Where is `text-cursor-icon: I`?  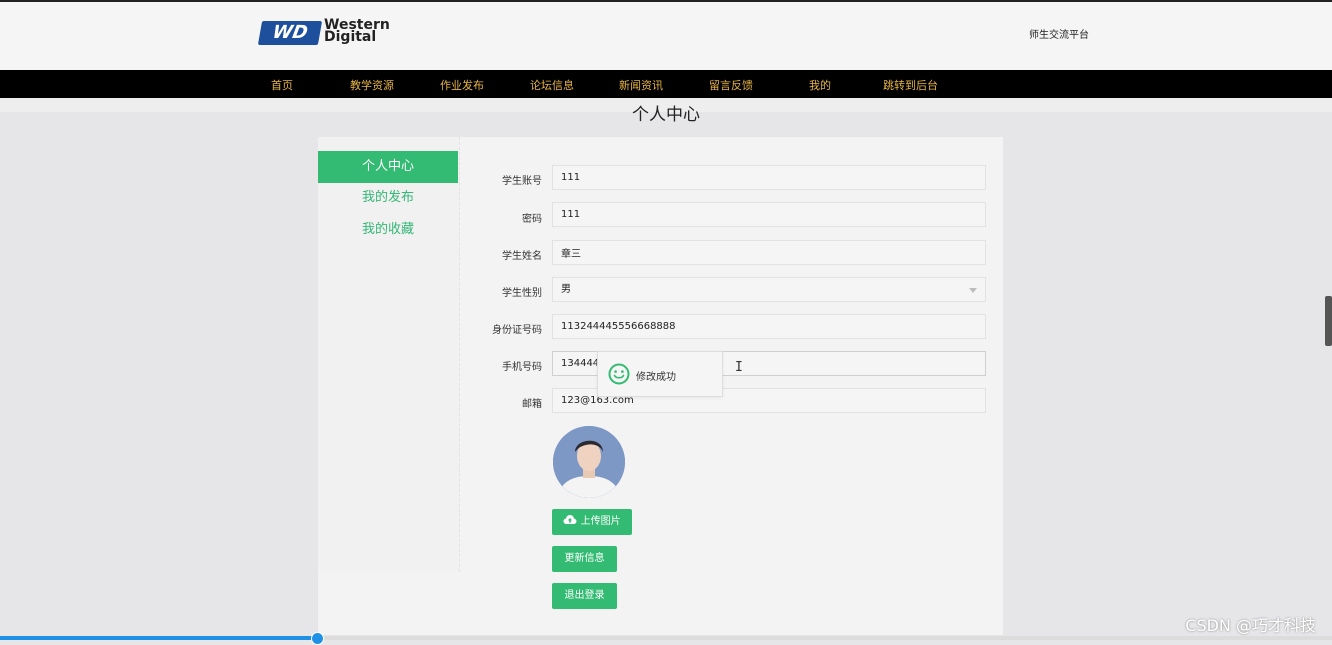 text-cursor-icon: I is located at coordinates (739, 367).